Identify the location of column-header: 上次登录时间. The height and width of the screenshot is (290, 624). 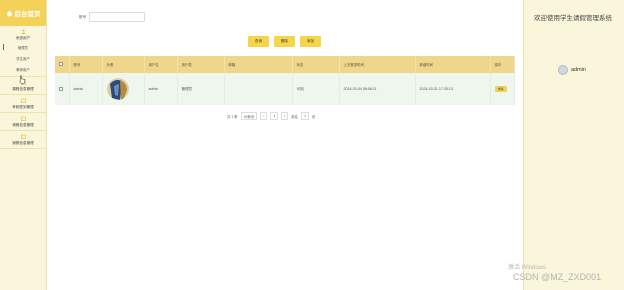
(377, 64).